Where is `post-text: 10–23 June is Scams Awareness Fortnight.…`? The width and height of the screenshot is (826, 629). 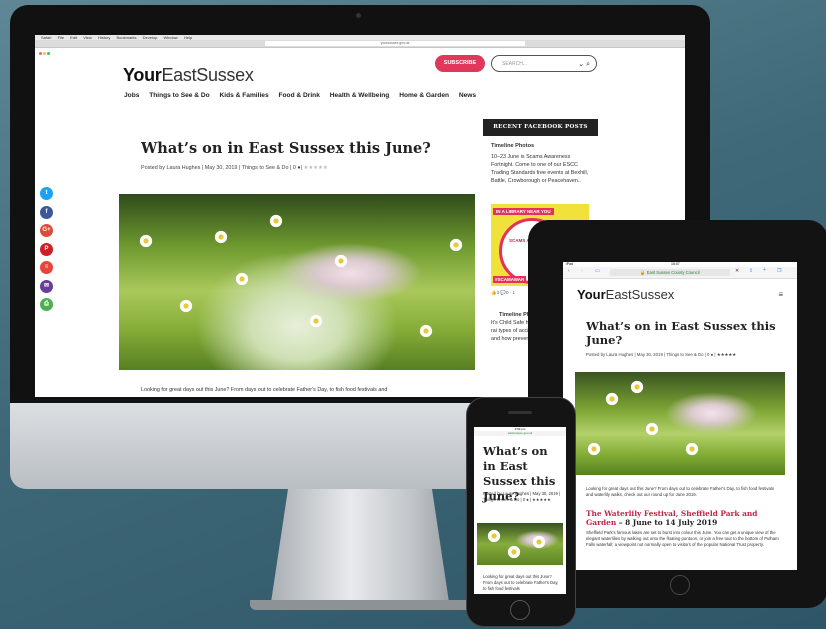
post-text: 10–23 June is Scams Awareness Fortnight.… is located at coordinates (540, 169).